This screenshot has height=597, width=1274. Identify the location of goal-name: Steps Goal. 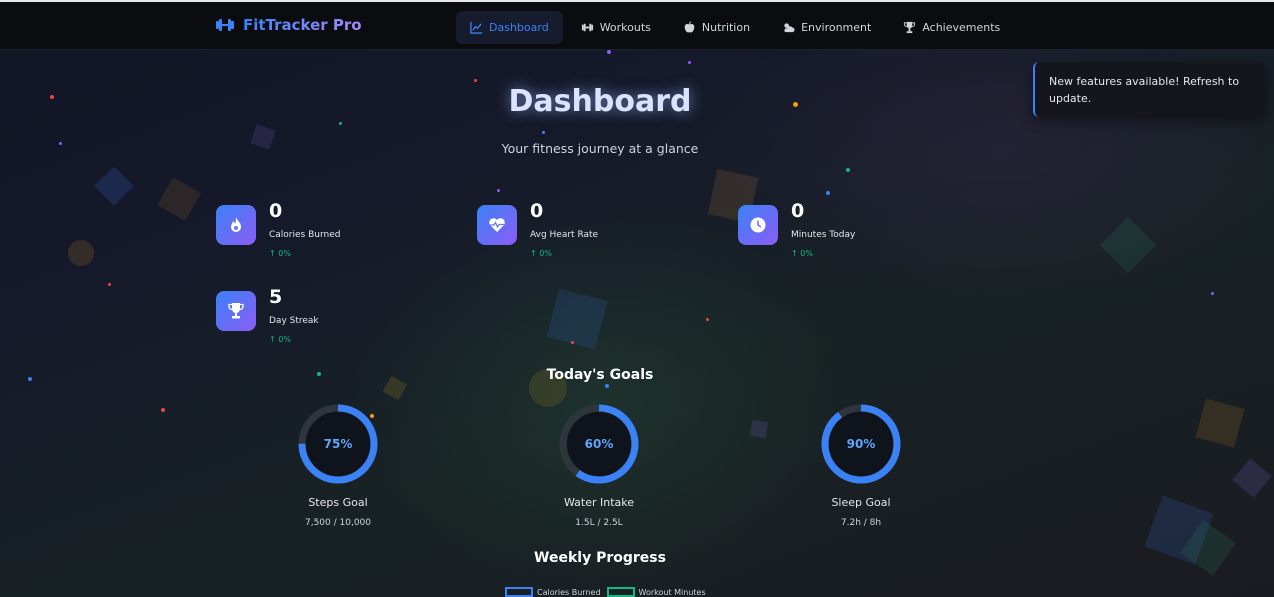
(338, 502).